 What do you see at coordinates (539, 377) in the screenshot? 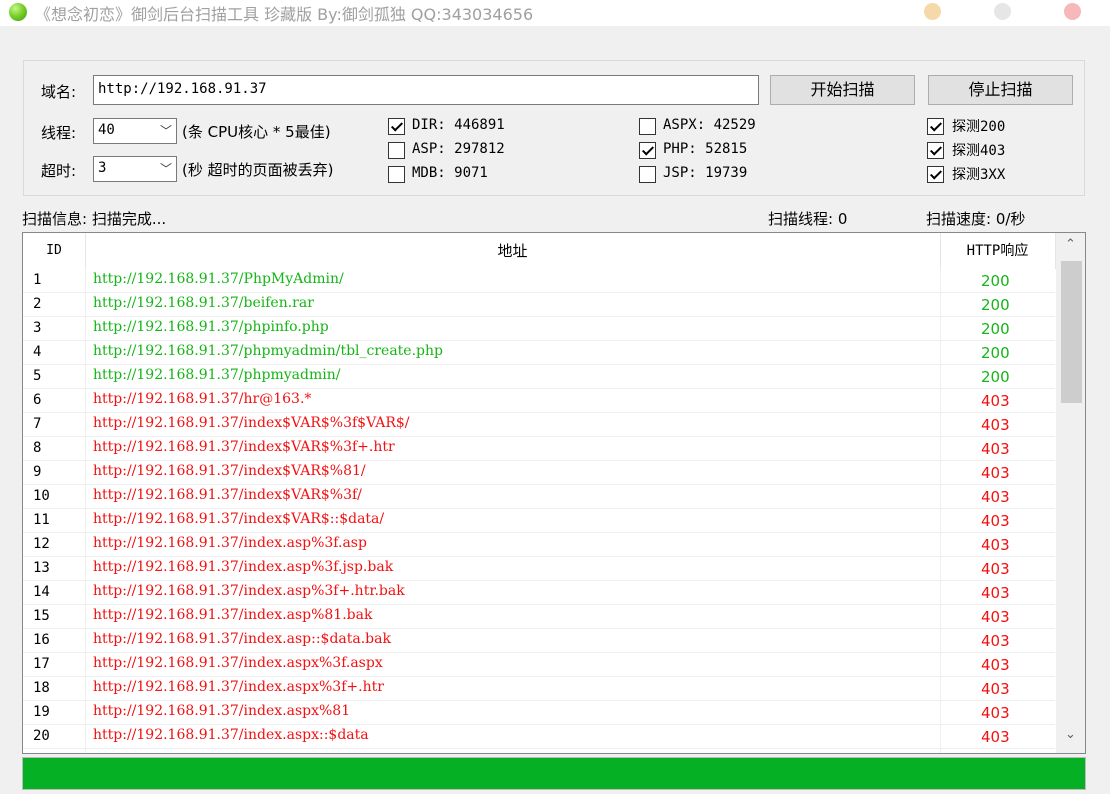
I see `table-row: 5 http://192.168.91.37/phpmyadmin/200` at bounding box center [539, 377].